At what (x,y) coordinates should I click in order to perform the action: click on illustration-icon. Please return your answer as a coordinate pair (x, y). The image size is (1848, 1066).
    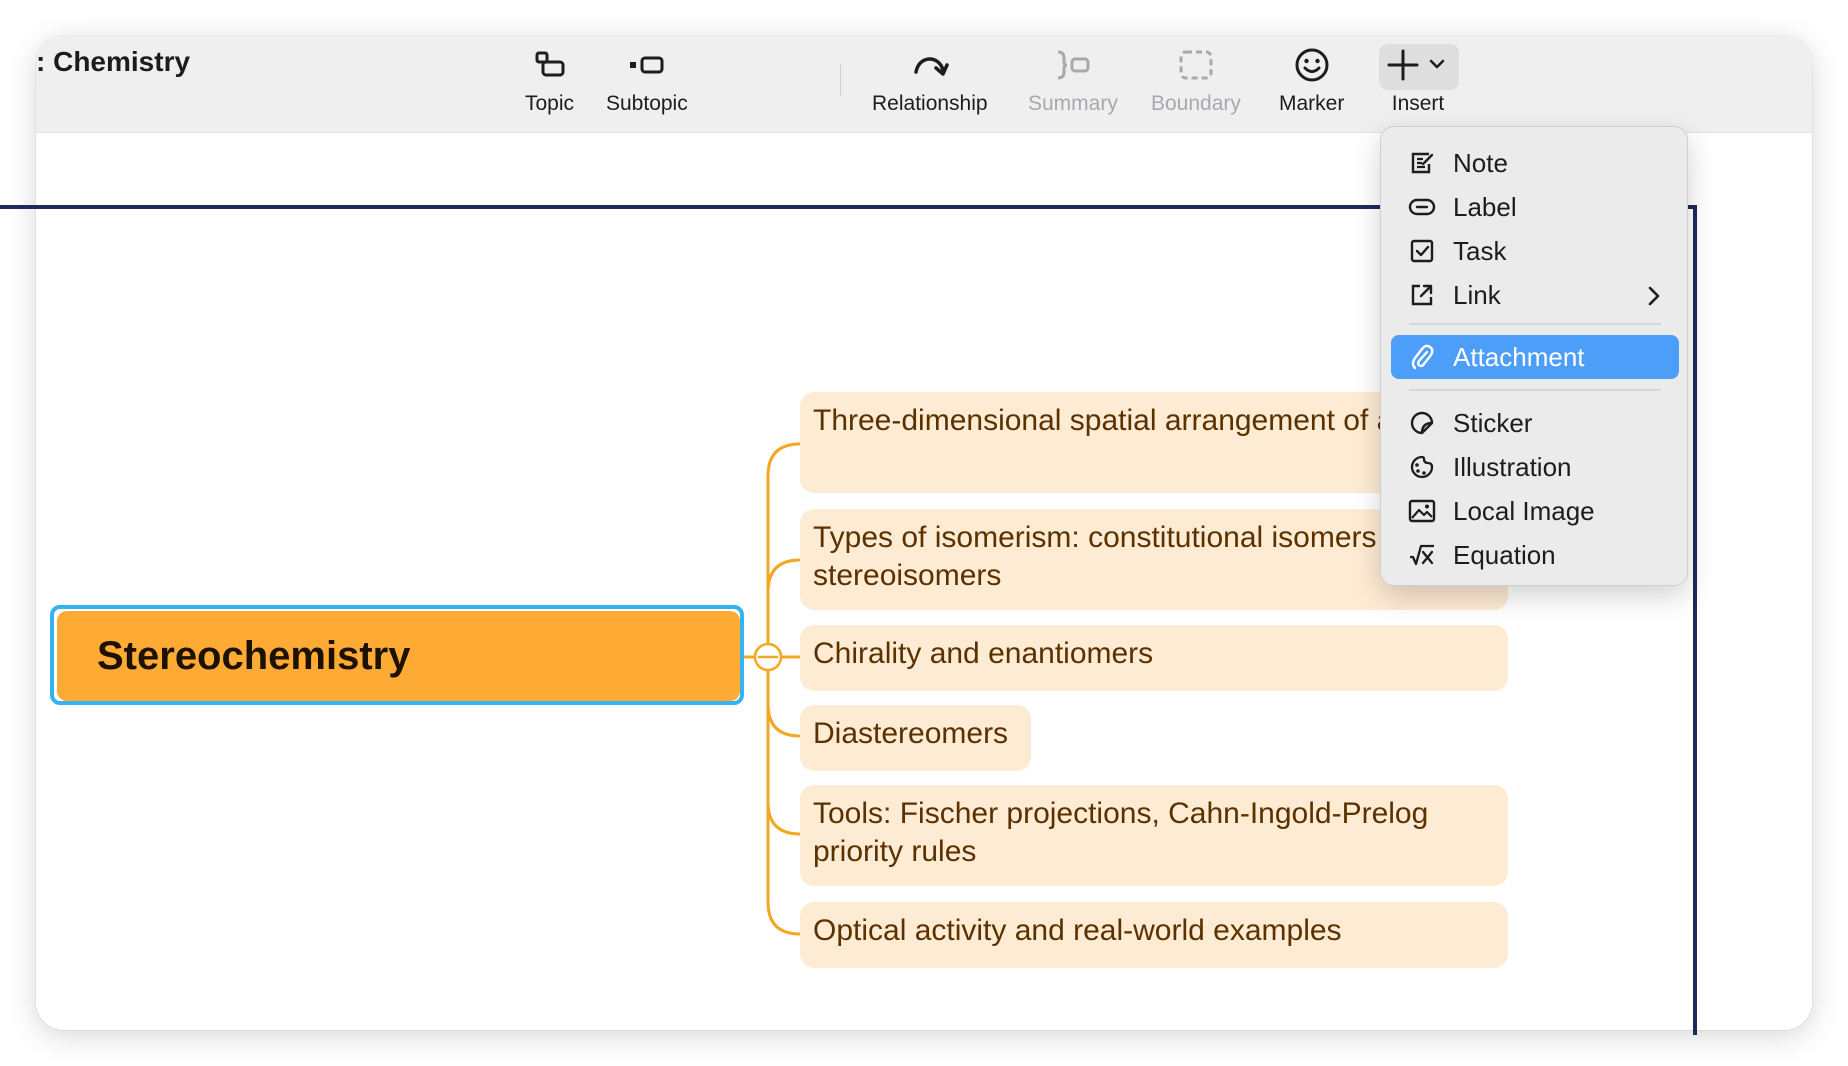
    Looking at the image, I should click on (1422, 467).